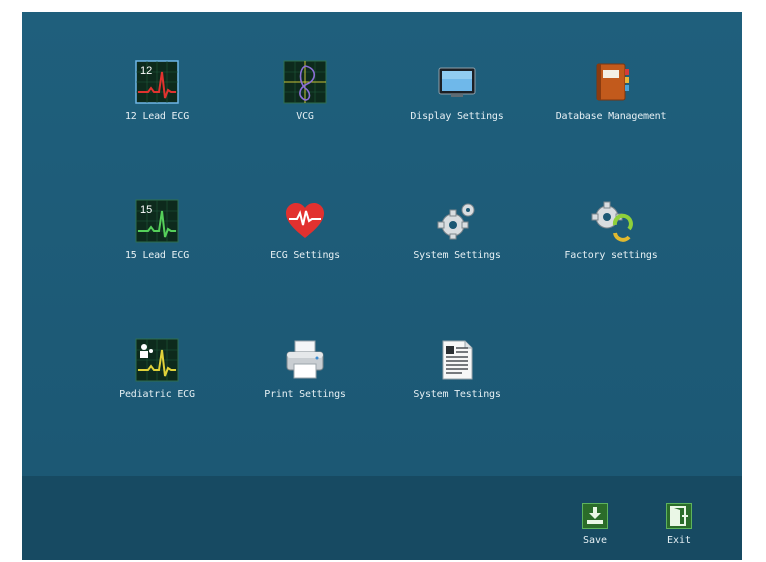 The height and width of the screenshot is (562, 766). Describe the element at coordinates (457, 82) in the screenshot. I see `monitor-icon` at that location.